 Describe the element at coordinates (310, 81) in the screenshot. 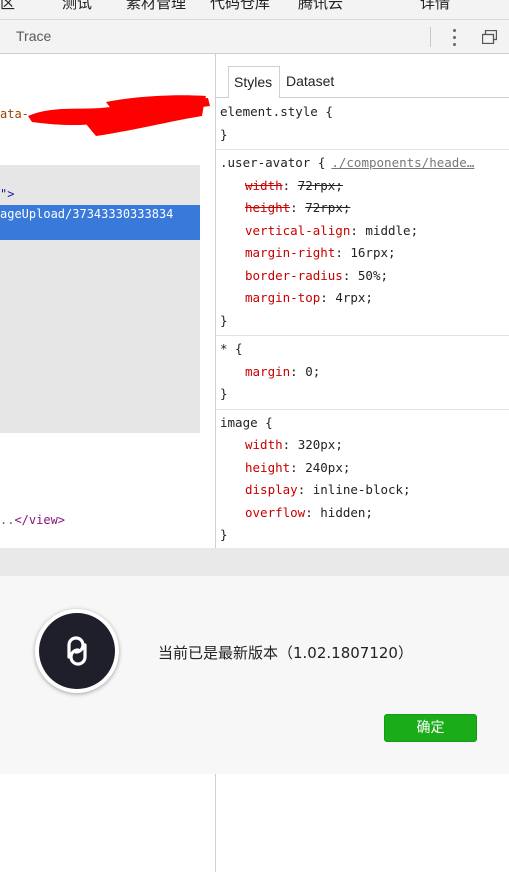

I see `tab-dataset: Dataset` at that location.